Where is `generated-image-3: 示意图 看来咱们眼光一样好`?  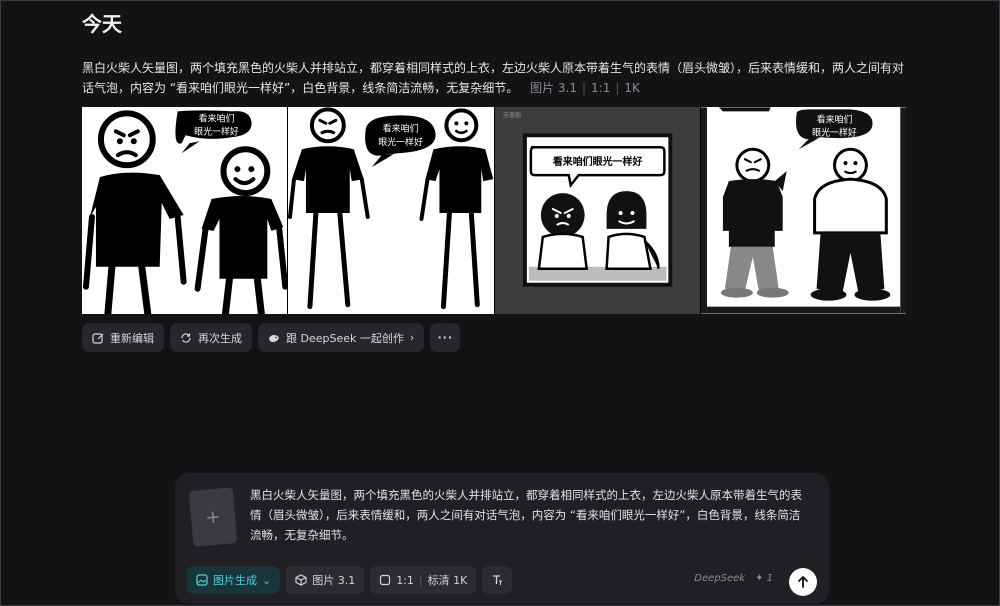
generated-image-3: 示意图 看来咱们眼光一样好 is located at coordinates (597, 210).